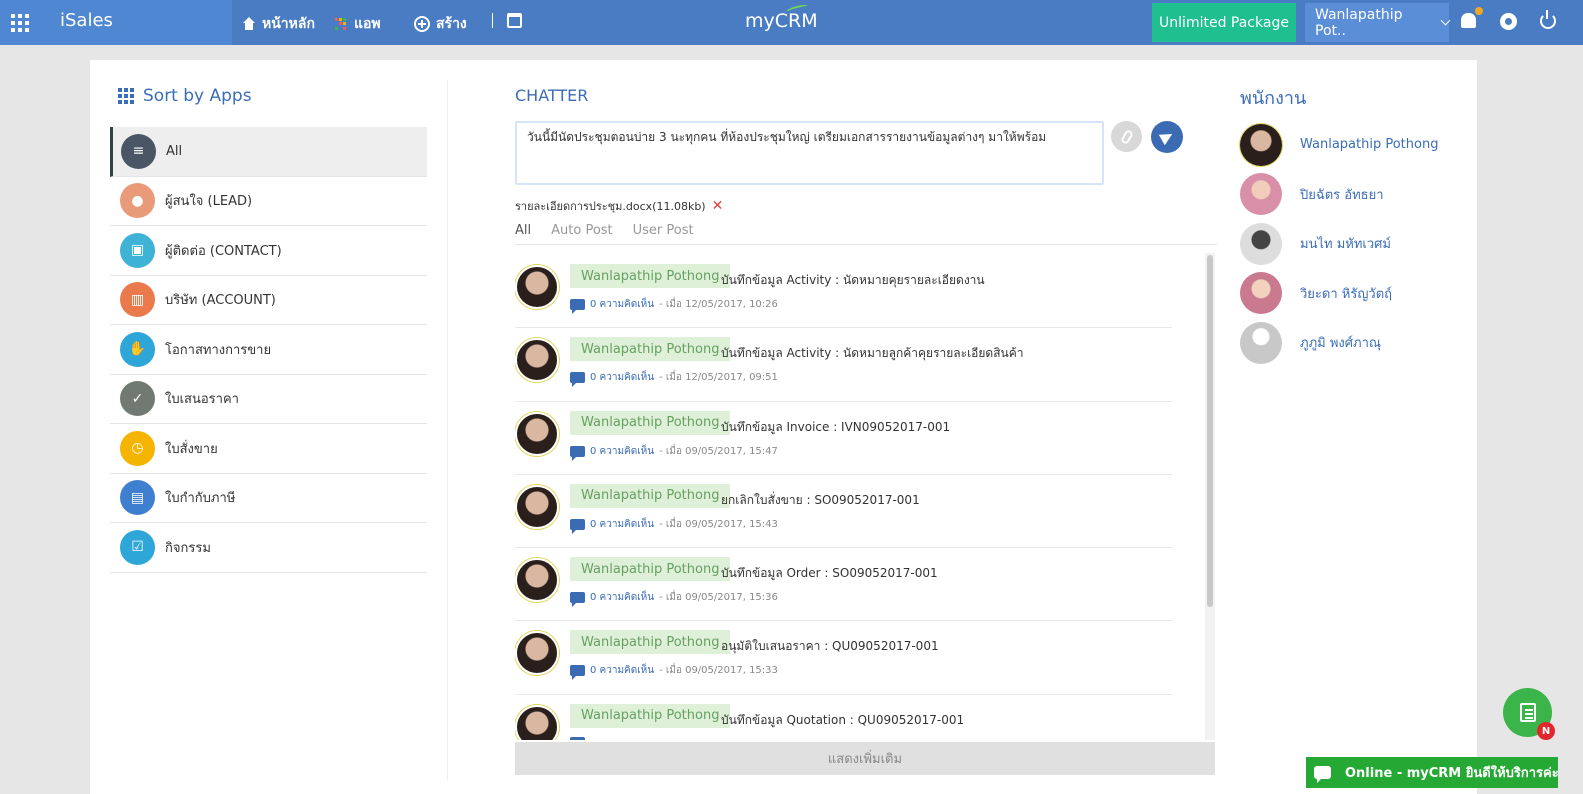 The width and height of the screenshot is (1583, 794). Describe the element at coordinates (610, 206) in the screenshot. I see `attached-file-name: รายละเอียดการประชุม.docx(11.08kb)` at that location.